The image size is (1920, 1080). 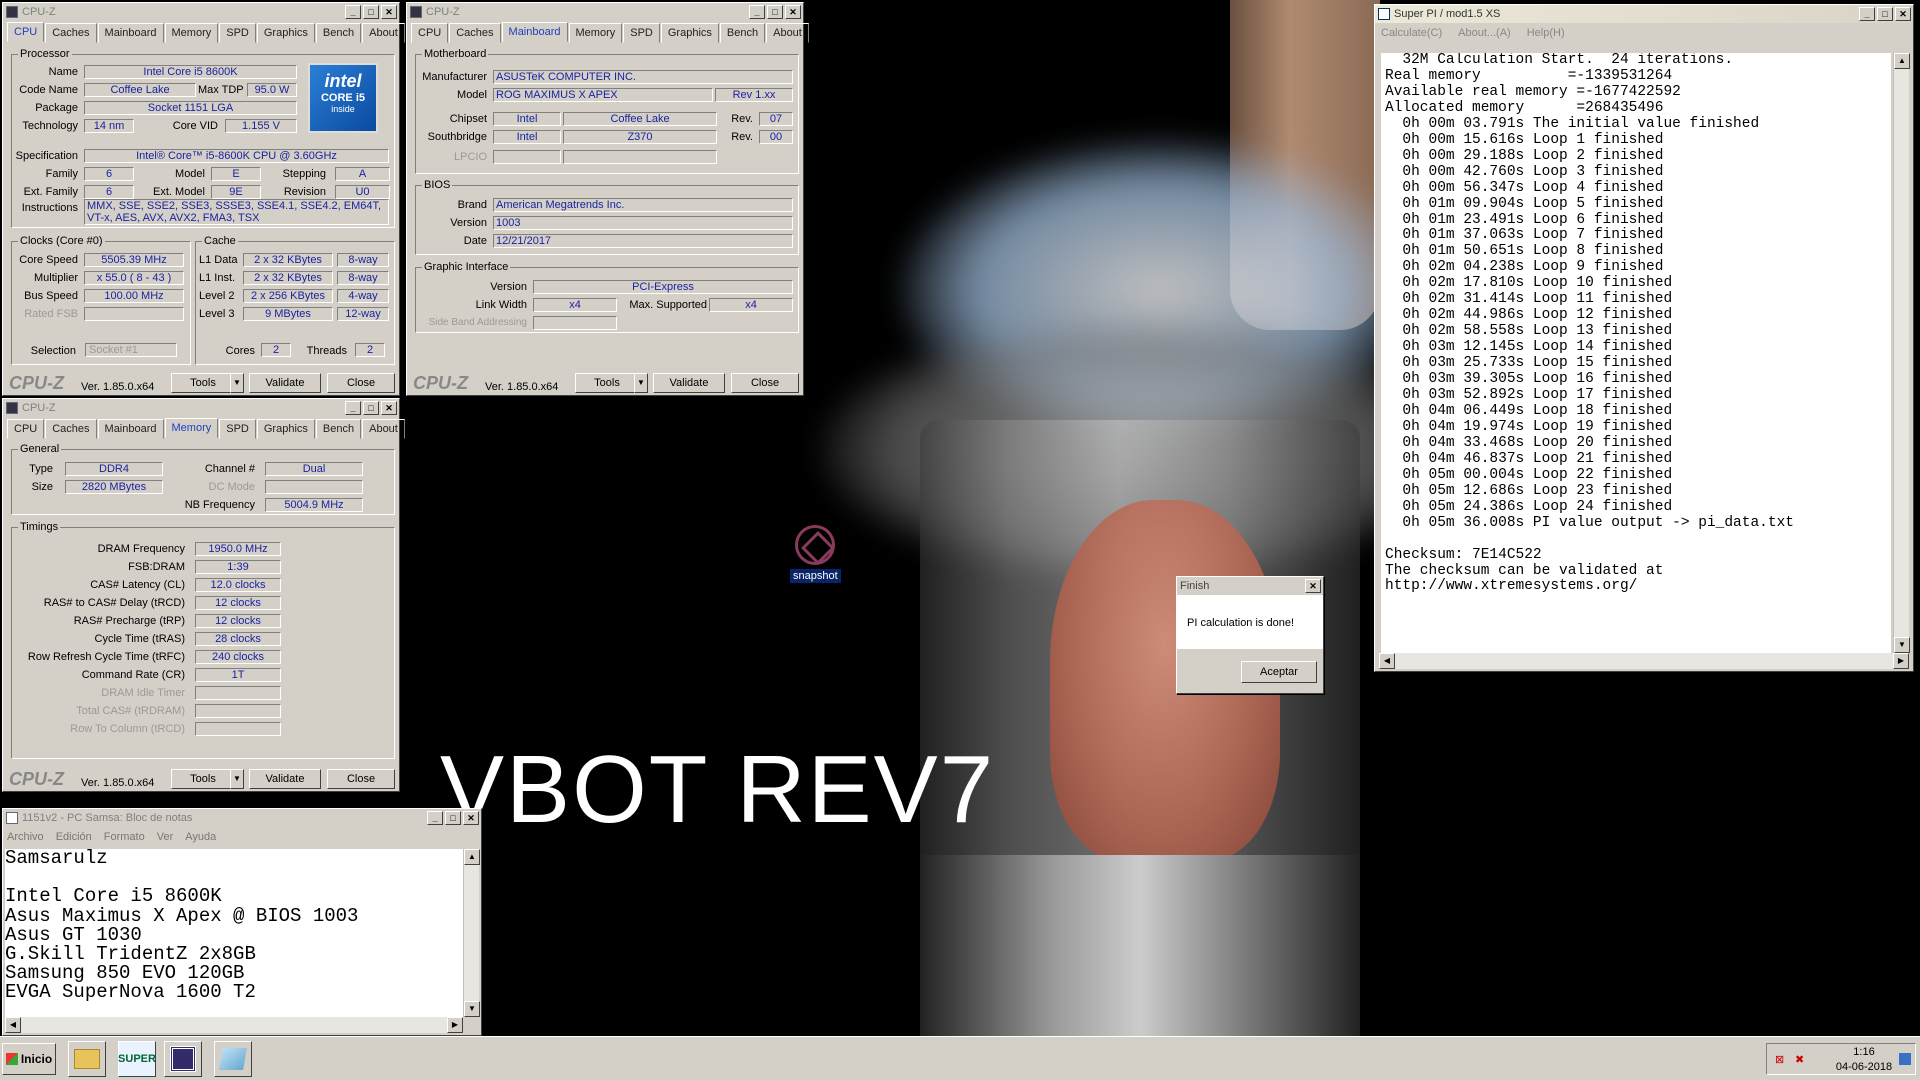 I want to click on menu-edicion: Edición, so click(x=74, y=837).